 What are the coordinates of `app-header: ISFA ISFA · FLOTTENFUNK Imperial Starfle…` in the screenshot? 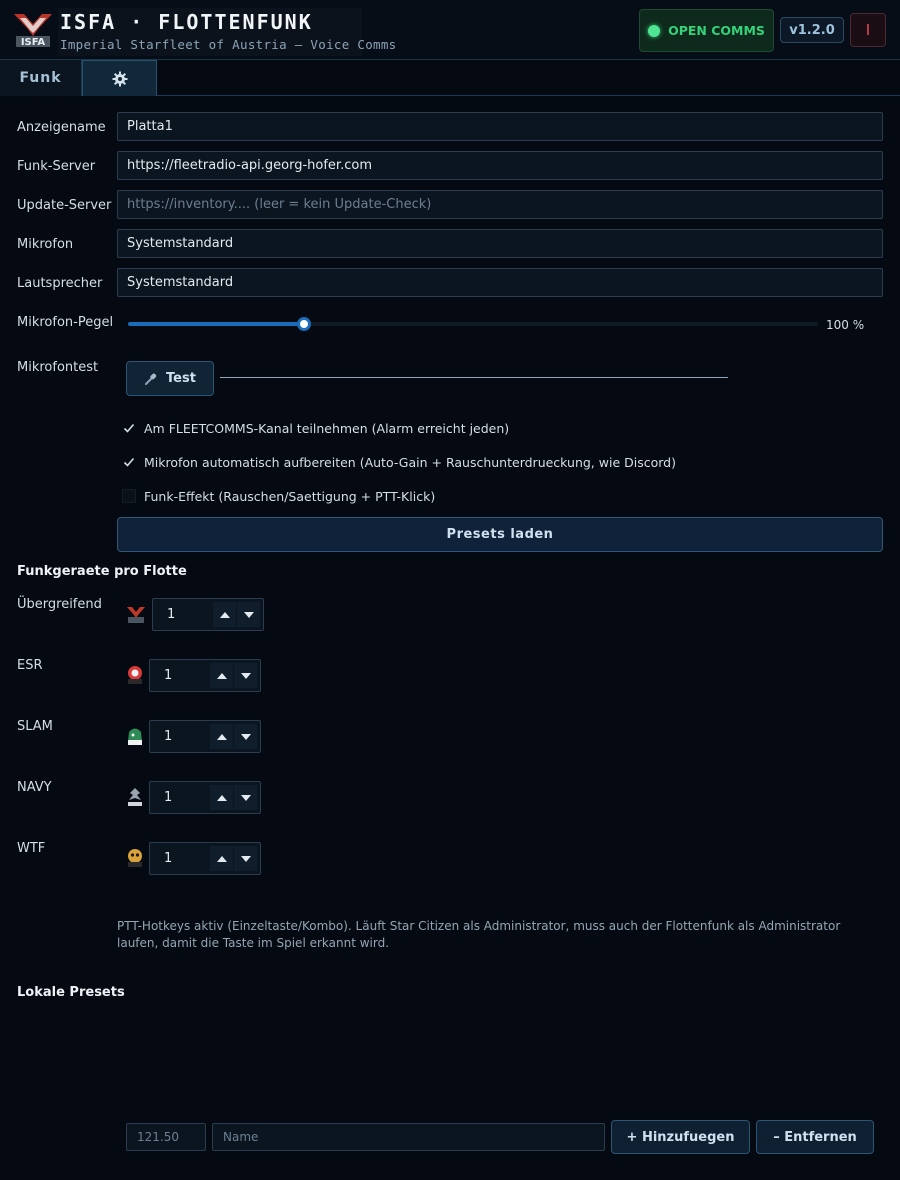 It's located at (450, 30).